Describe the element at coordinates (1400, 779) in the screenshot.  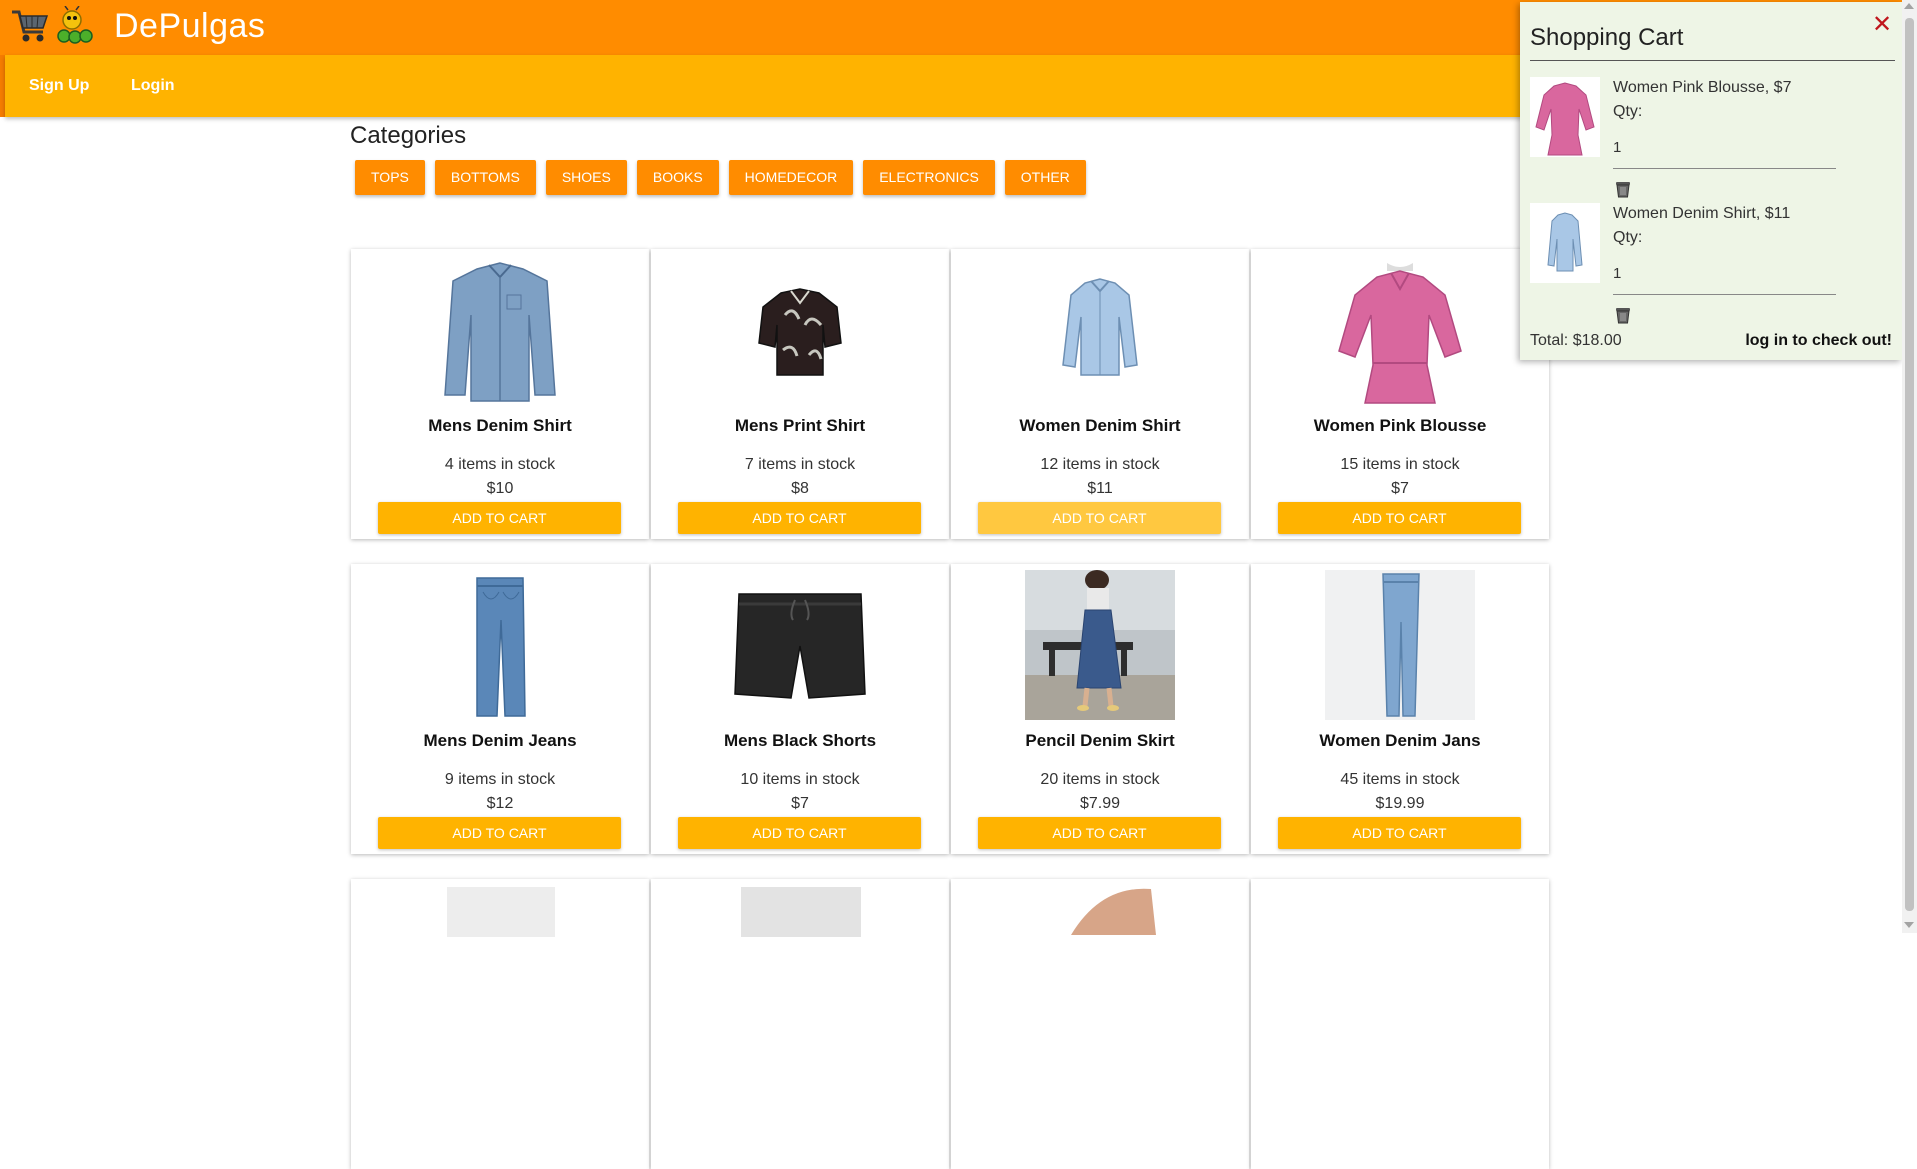
I see `product-stock: 45 items in stock` at that location.